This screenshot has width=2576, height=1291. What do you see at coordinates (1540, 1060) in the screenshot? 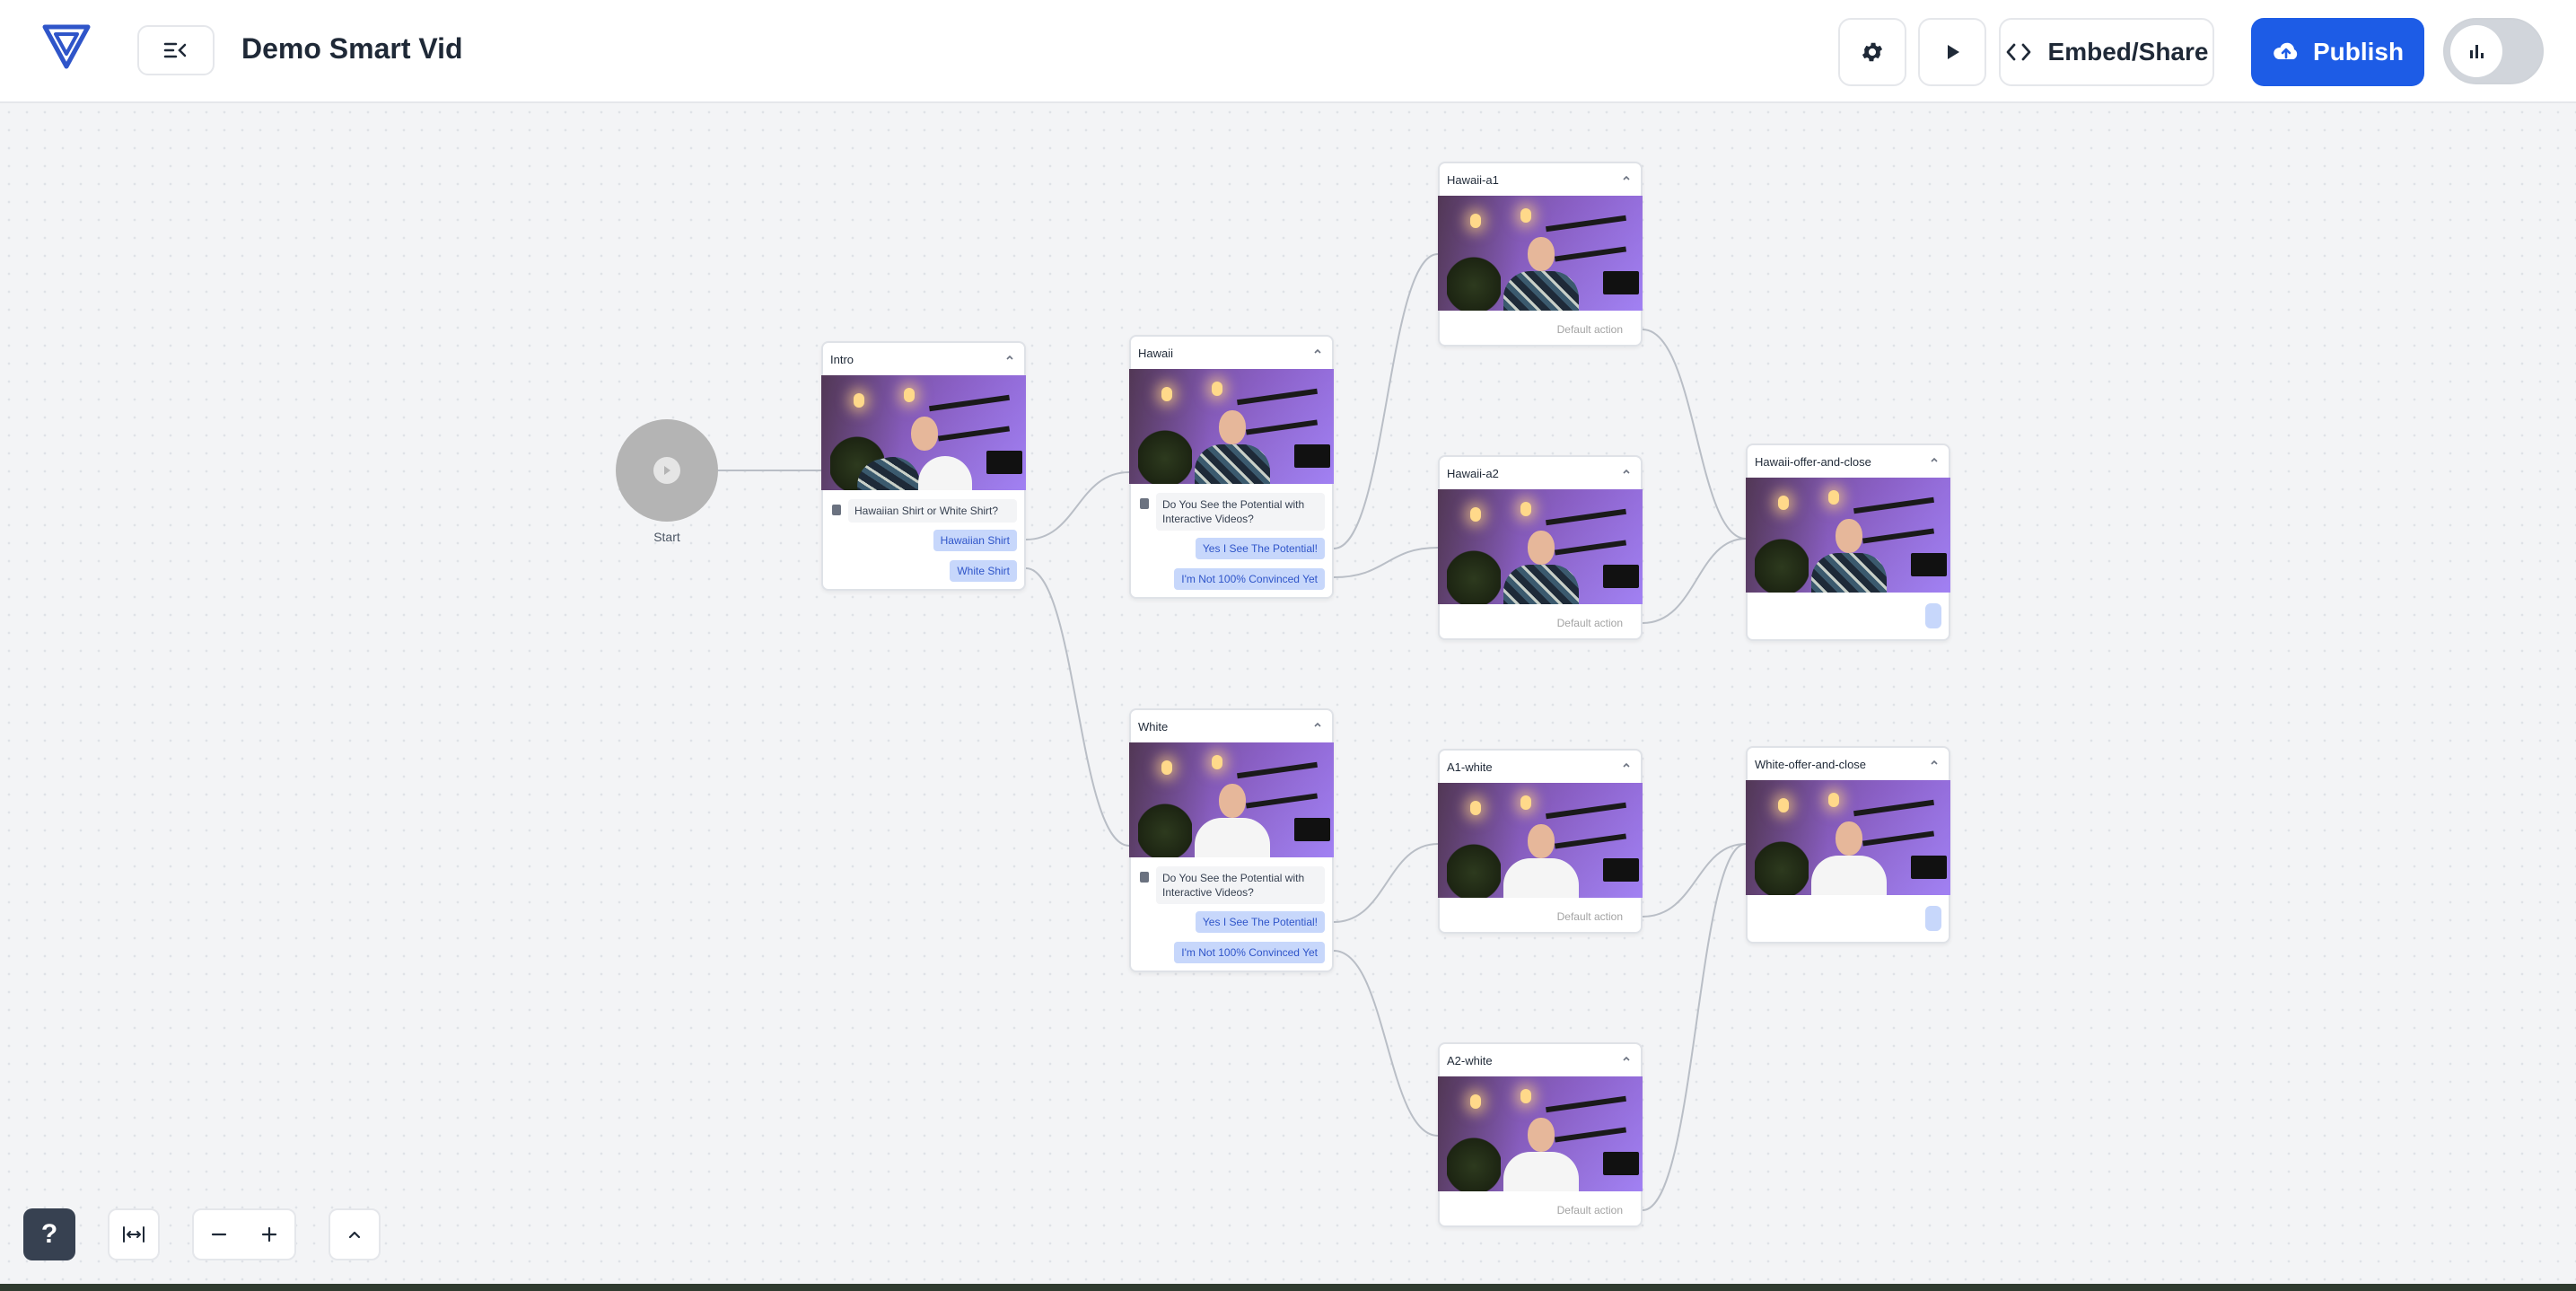
I see `node-header: A2-white` at bounding box center [1540, 1060].